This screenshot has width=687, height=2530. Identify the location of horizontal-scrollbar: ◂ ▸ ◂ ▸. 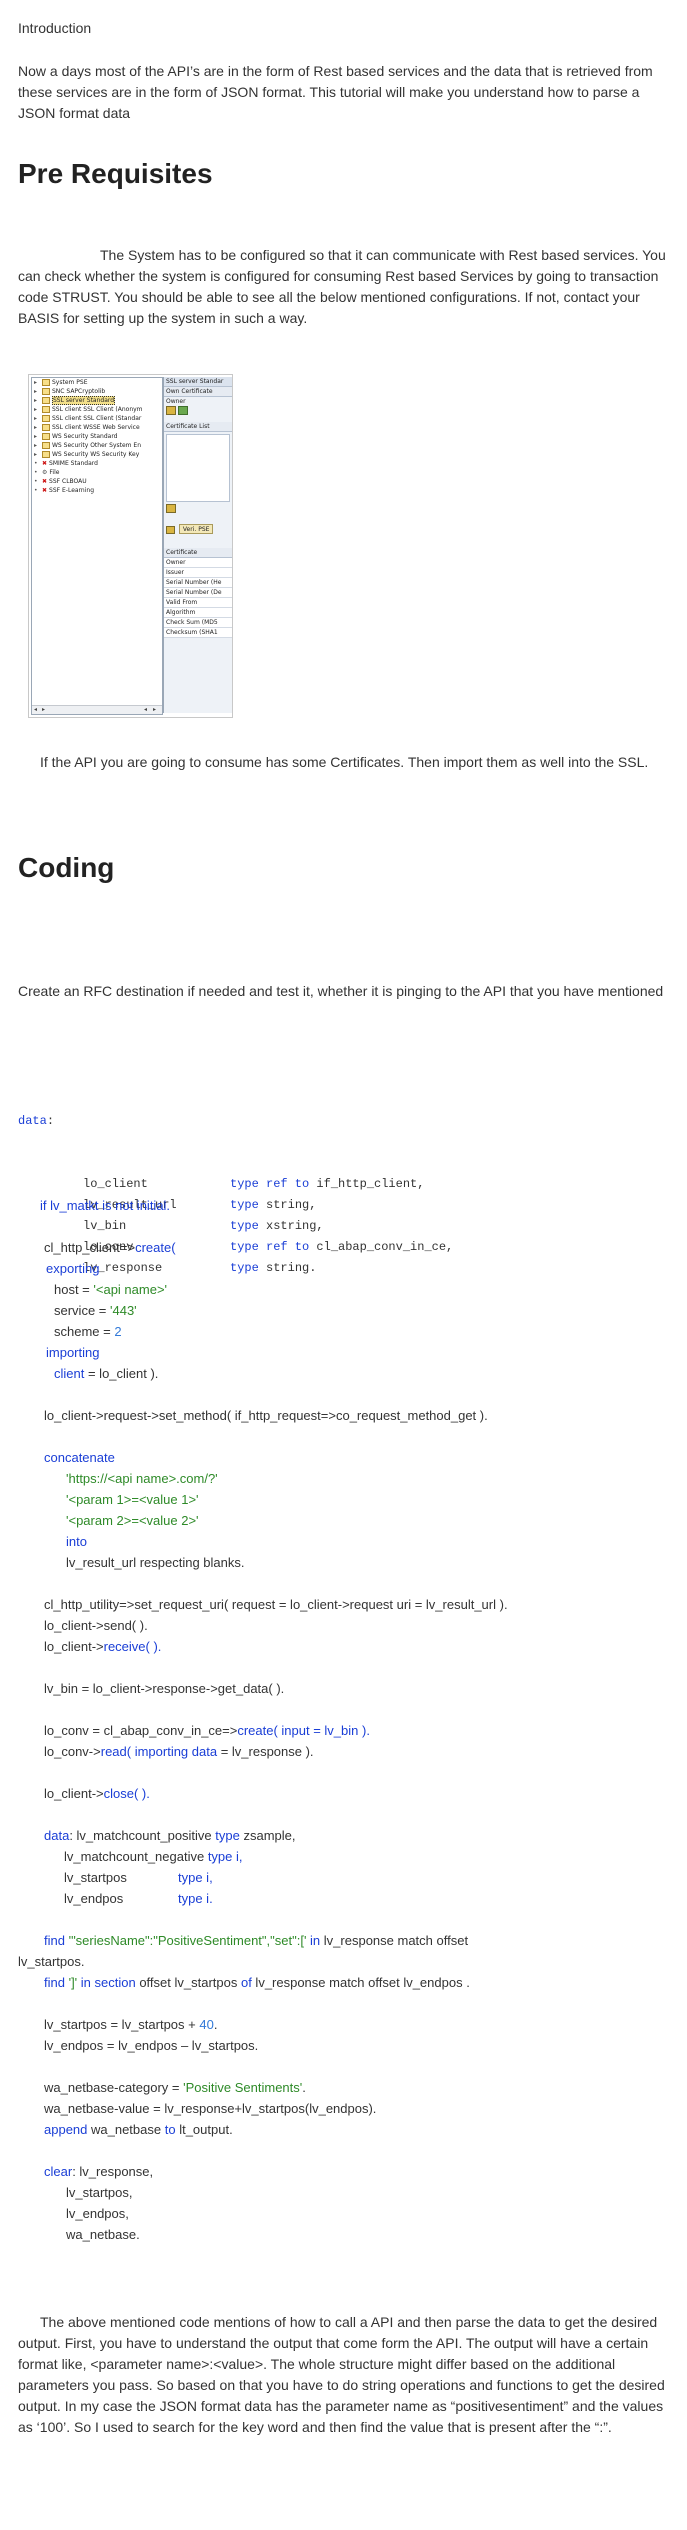
(97, 709).